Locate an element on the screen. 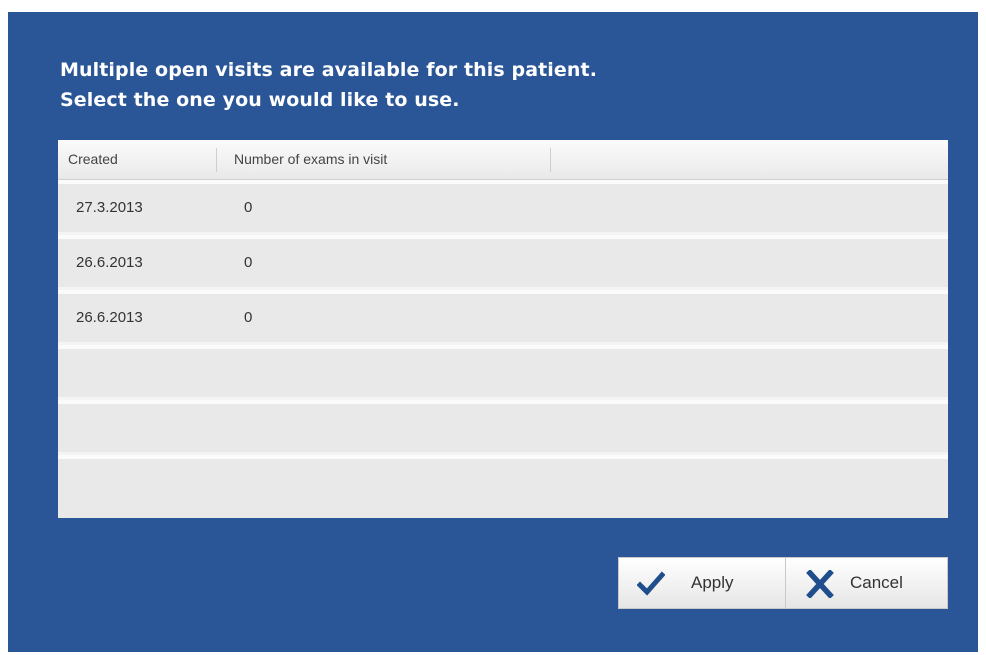  checkmark-icon is located at coordinates (651, 583).